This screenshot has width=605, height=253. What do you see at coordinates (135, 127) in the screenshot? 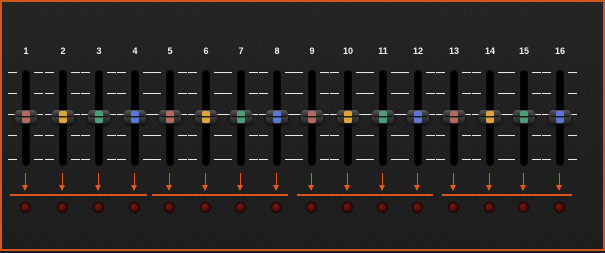
I see `channel-strip-4: 4` at bounding box center [135, 127].